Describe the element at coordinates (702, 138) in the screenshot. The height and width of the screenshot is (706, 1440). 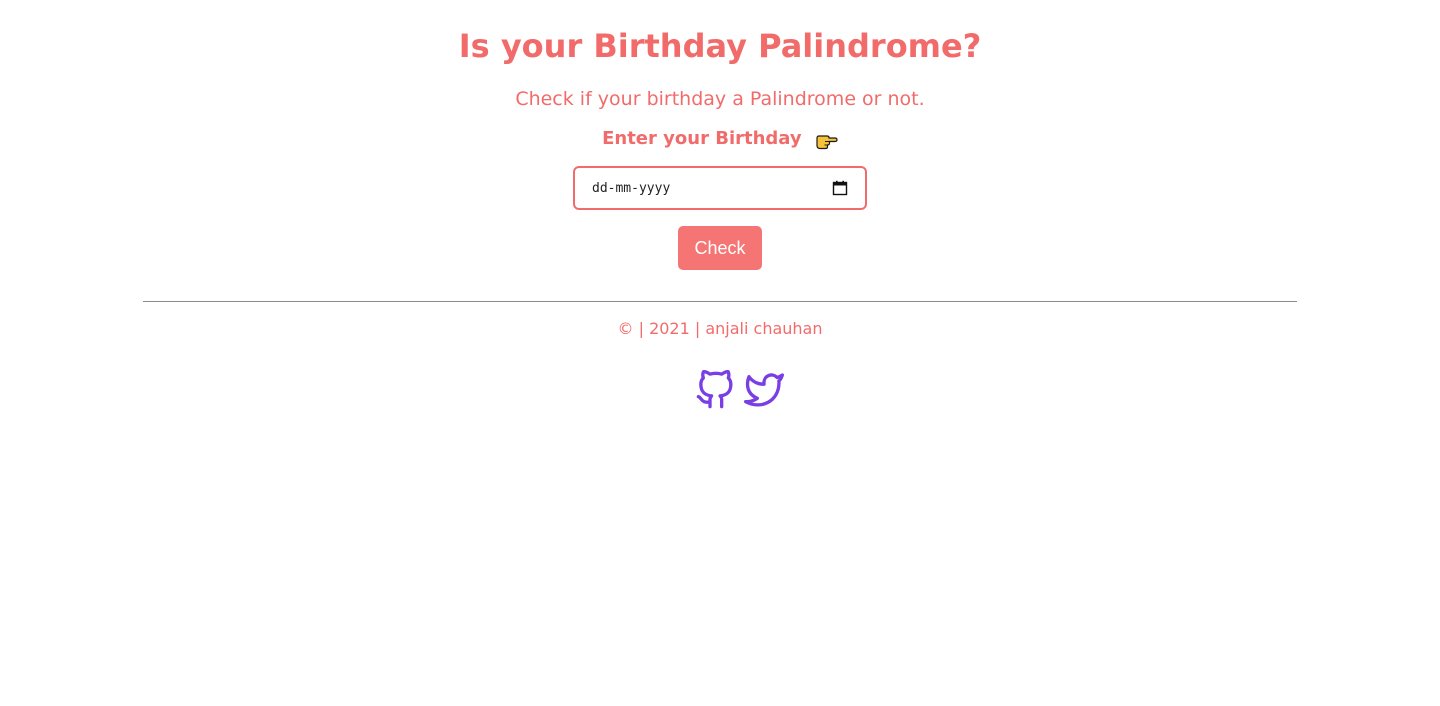
I see `birthday-label: Enter your Birthday` at that location.